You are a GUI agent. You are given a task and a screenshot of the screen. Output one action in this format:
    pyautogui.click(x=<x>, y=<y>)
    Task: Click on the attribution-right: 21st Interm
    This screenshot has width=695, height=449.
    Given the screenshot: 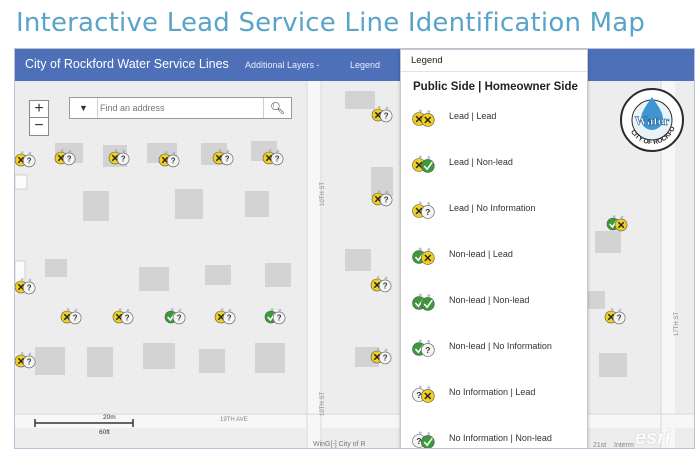 What is the action you would take?
    pyautogui.click(x=613, y=445)
    